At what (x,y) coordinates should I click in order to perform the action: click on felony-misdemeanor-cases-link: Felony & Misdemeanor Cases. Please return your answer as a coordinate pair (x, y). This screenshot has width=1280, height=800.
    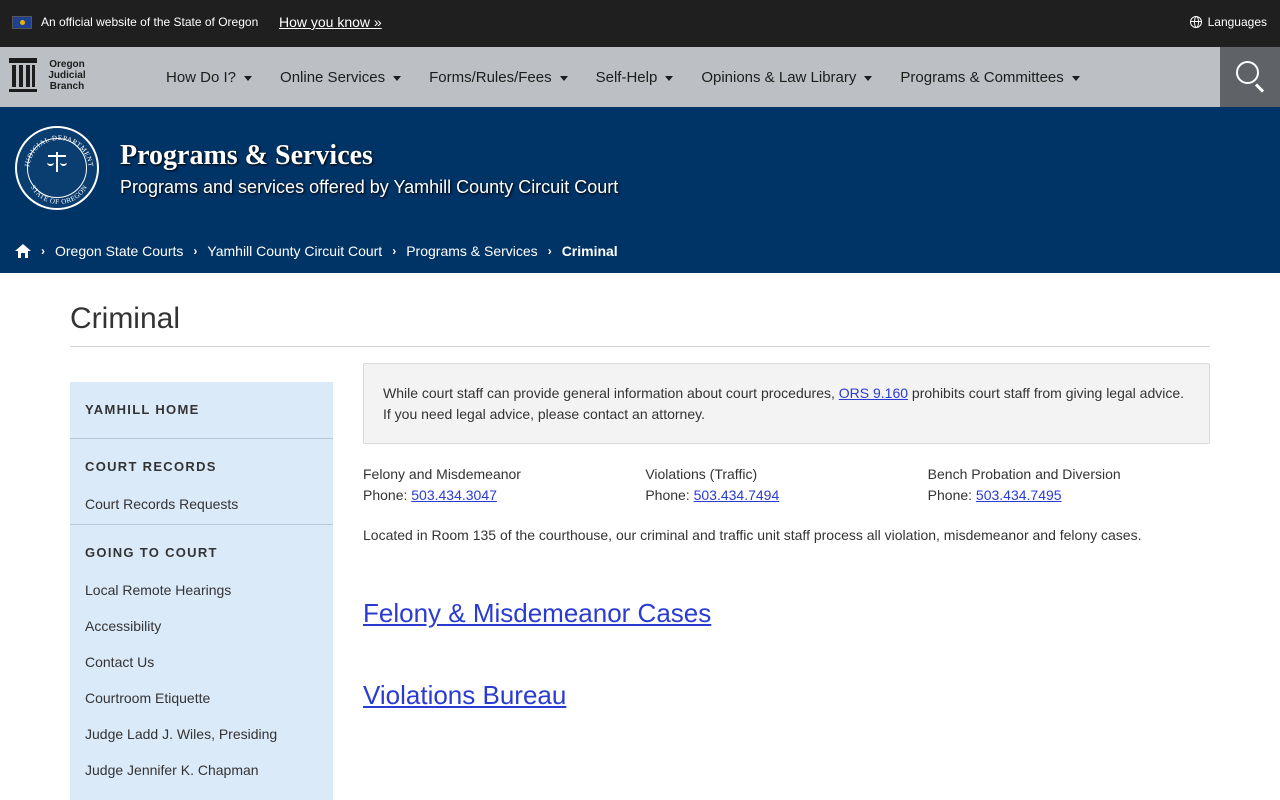
    Looking at the image, I should click on (537, 613).